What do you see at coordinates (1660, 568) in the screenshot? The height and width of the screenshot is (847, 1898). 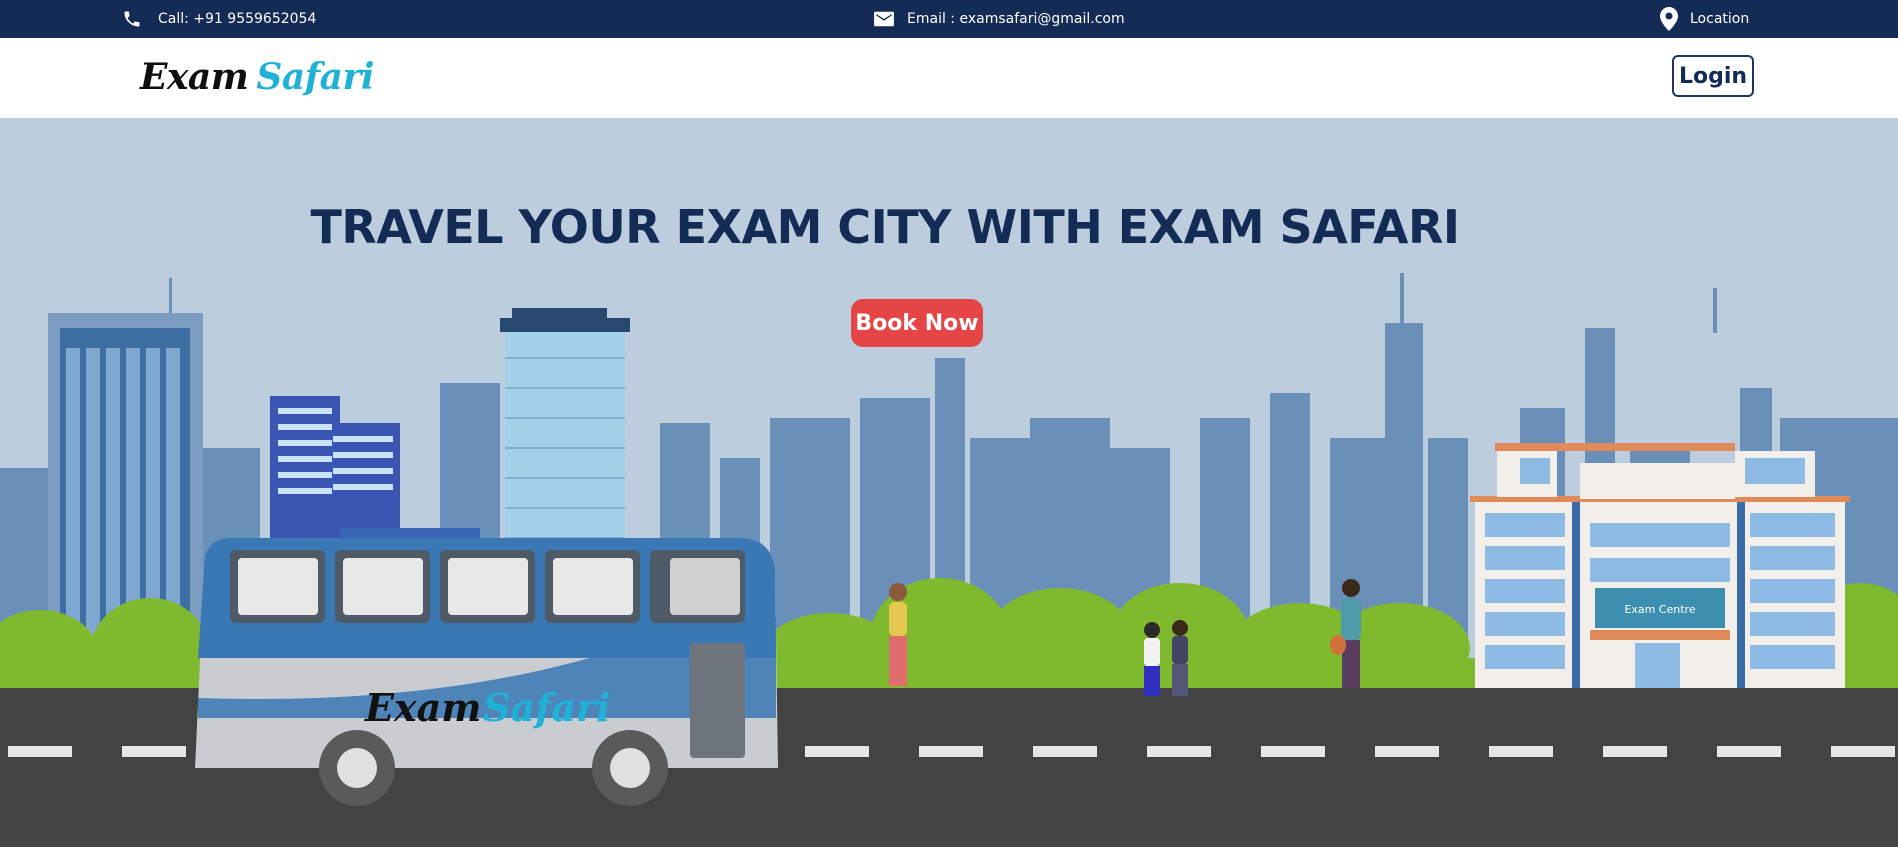 I see `exam-centre-building: Exam Centre` at bounding box center [1660, 568].